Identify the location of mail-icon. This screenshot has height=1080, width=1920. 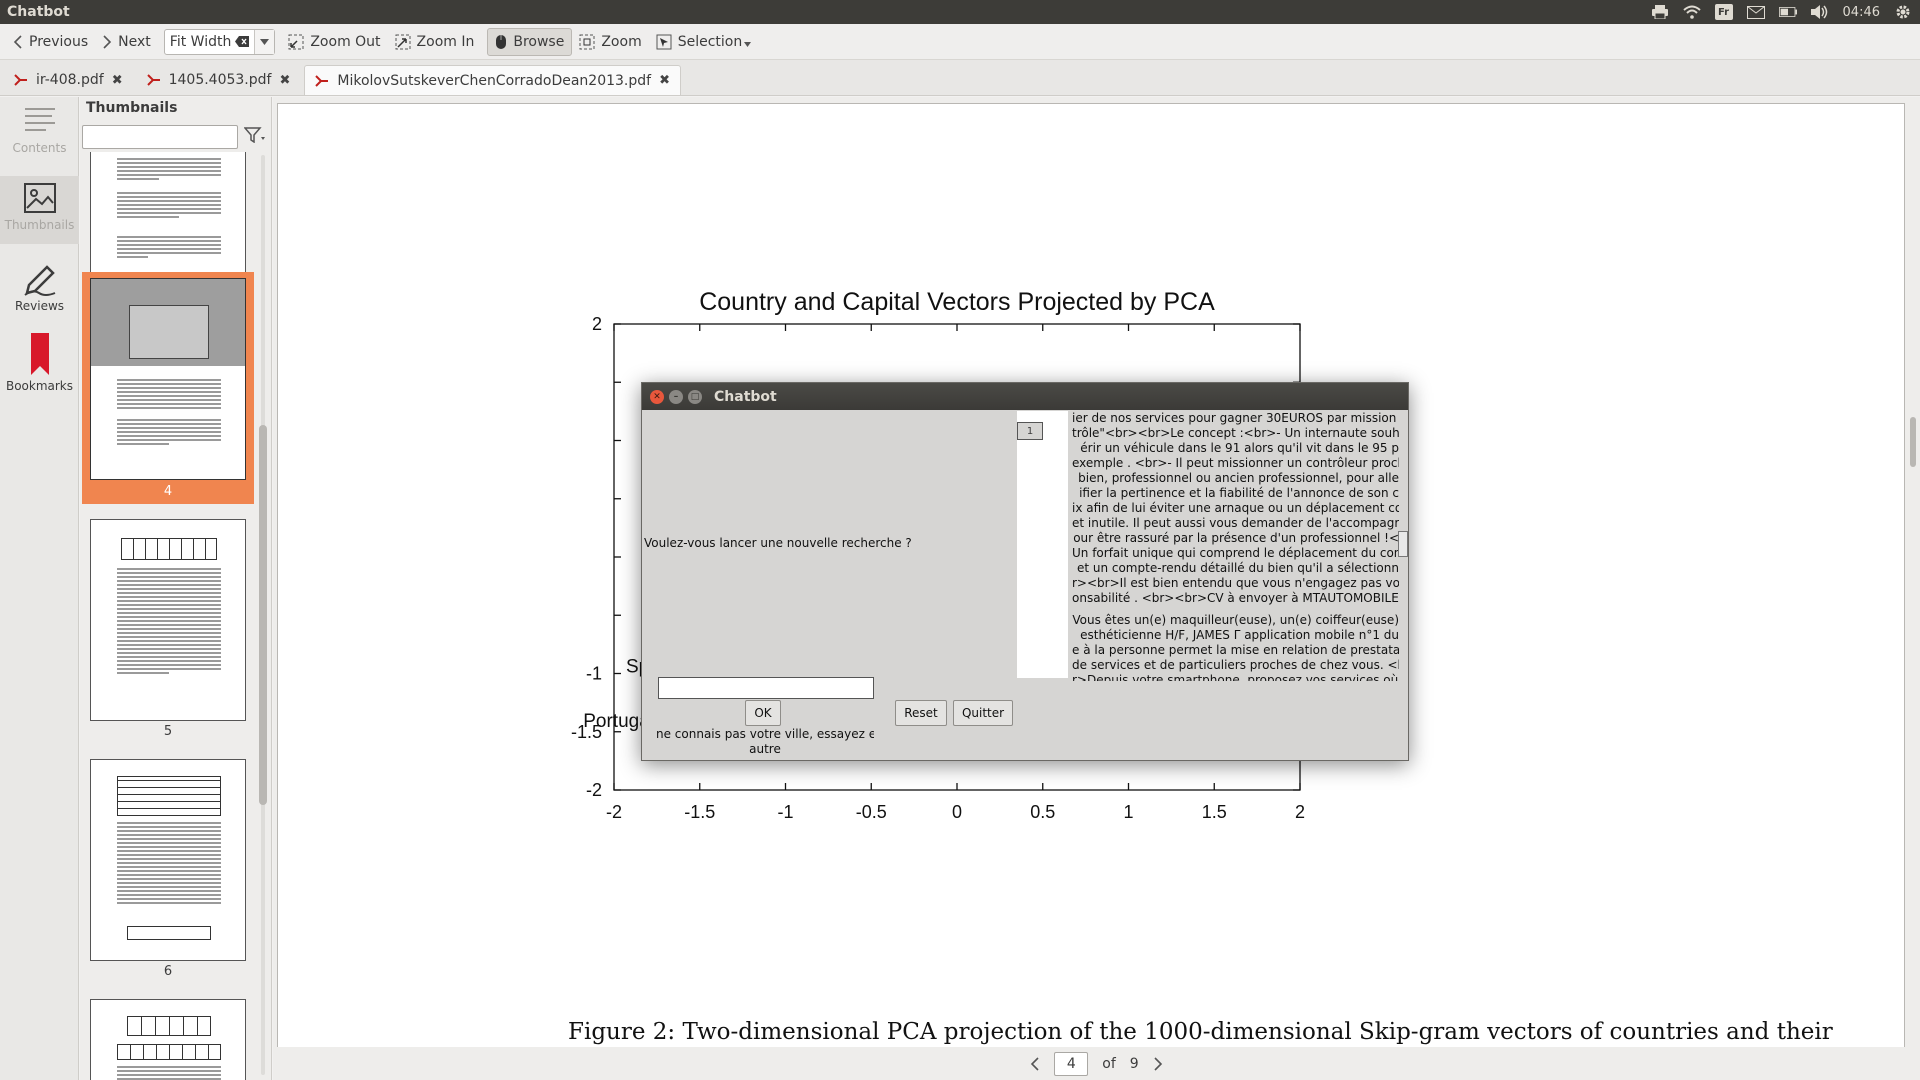
(1755, 12).